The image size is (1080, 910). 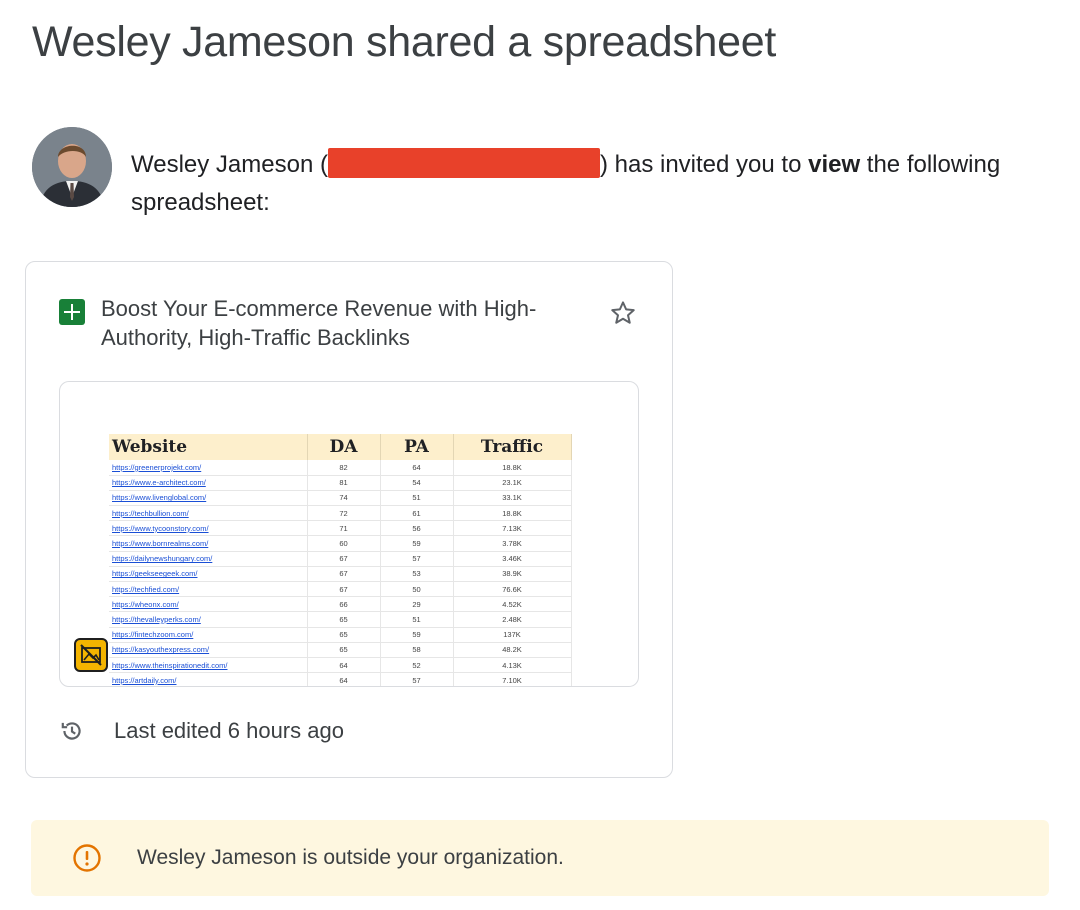 I want to click on value-cell: 58, so click(x=417, y=650).